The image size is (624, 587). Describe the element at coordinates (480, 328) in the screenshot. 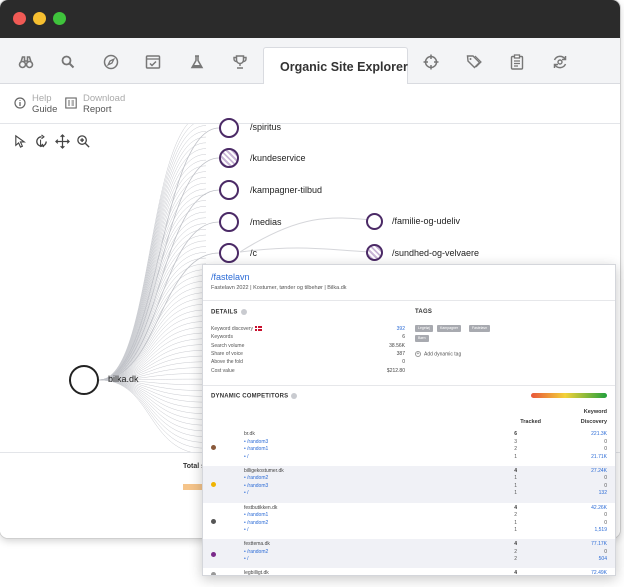

I see `tag-badge: Fastelavn` at that location.